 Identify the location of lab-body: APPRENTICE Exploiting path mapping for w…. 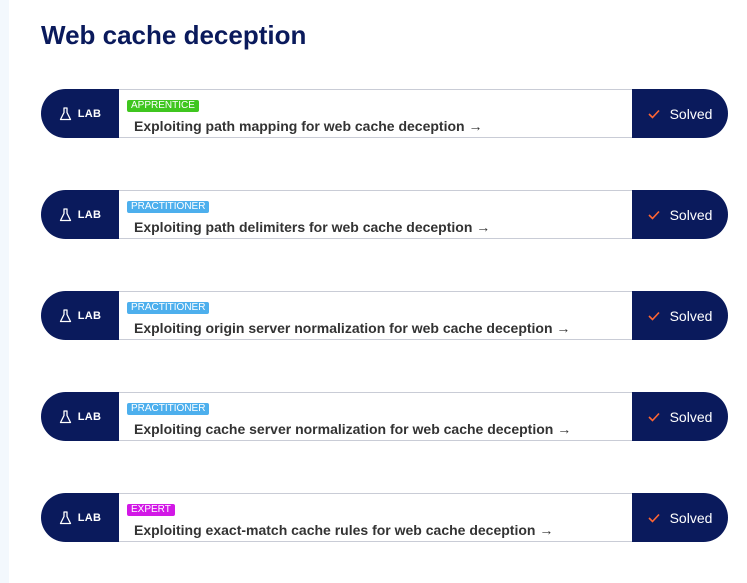
(375, 113).